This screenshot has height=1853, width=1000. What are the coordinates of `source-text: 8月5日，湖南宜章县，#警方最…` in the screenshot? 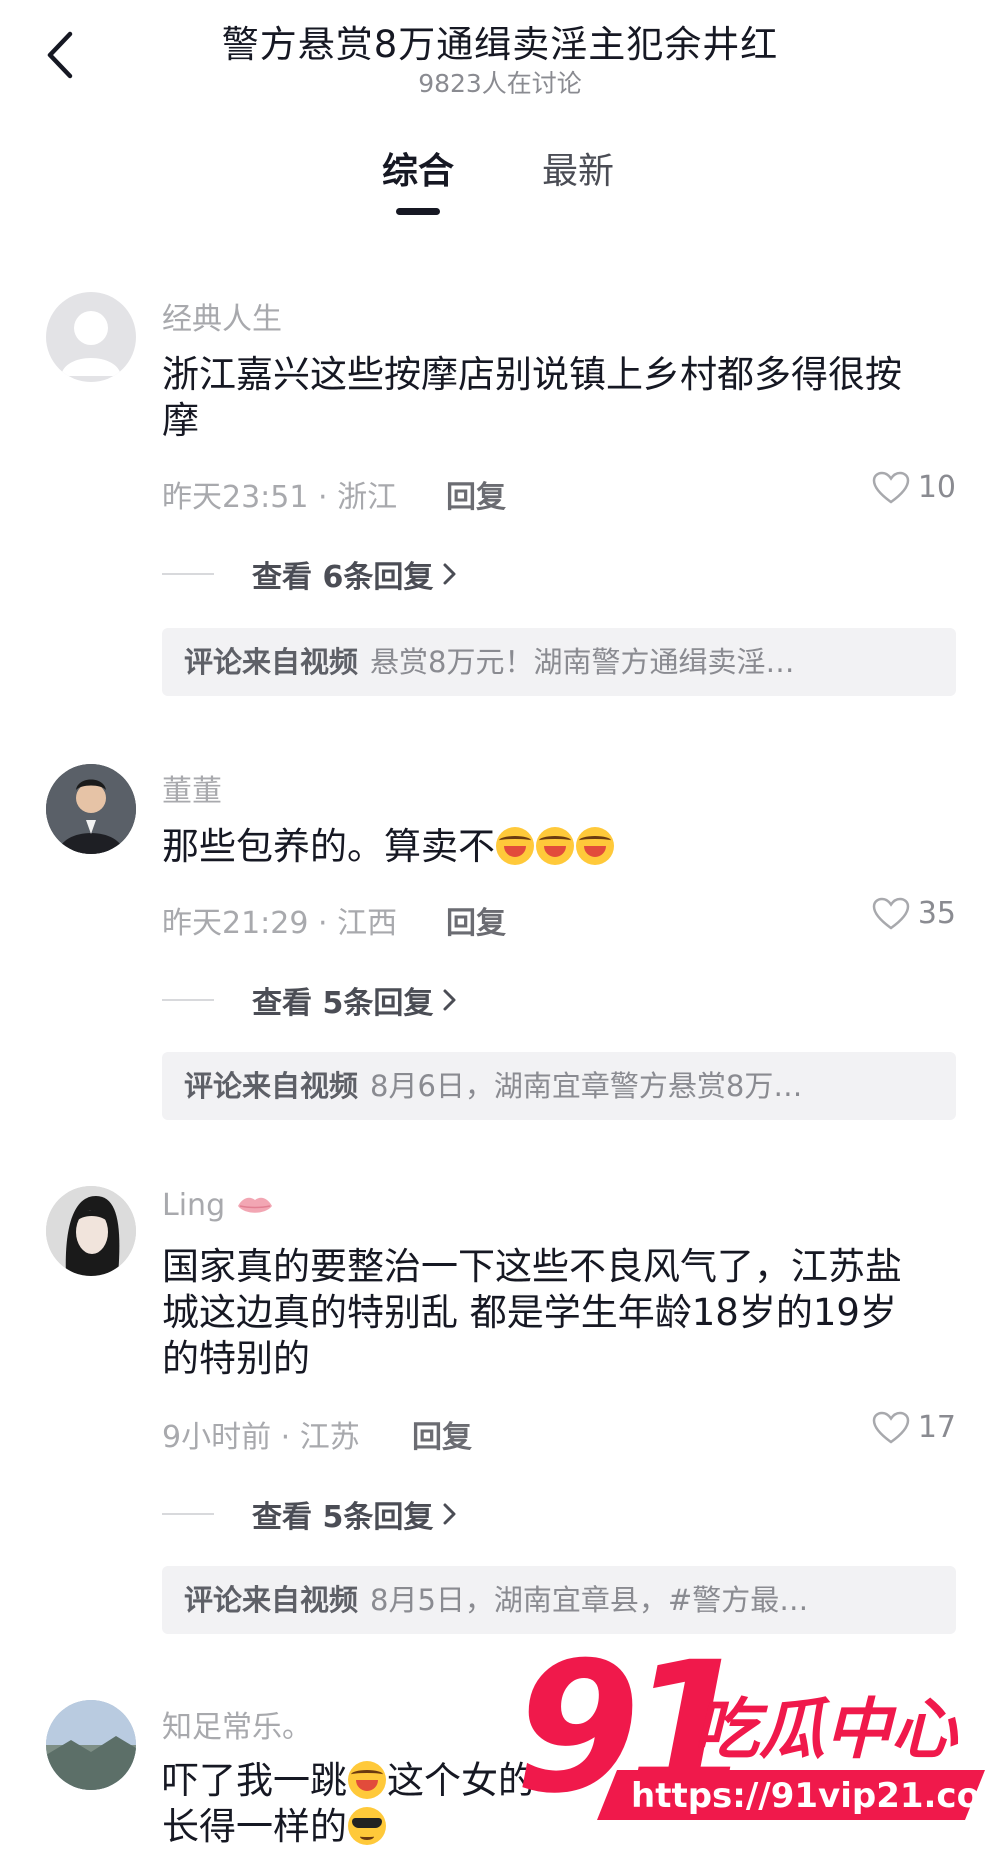 It's located at (589, 1600).